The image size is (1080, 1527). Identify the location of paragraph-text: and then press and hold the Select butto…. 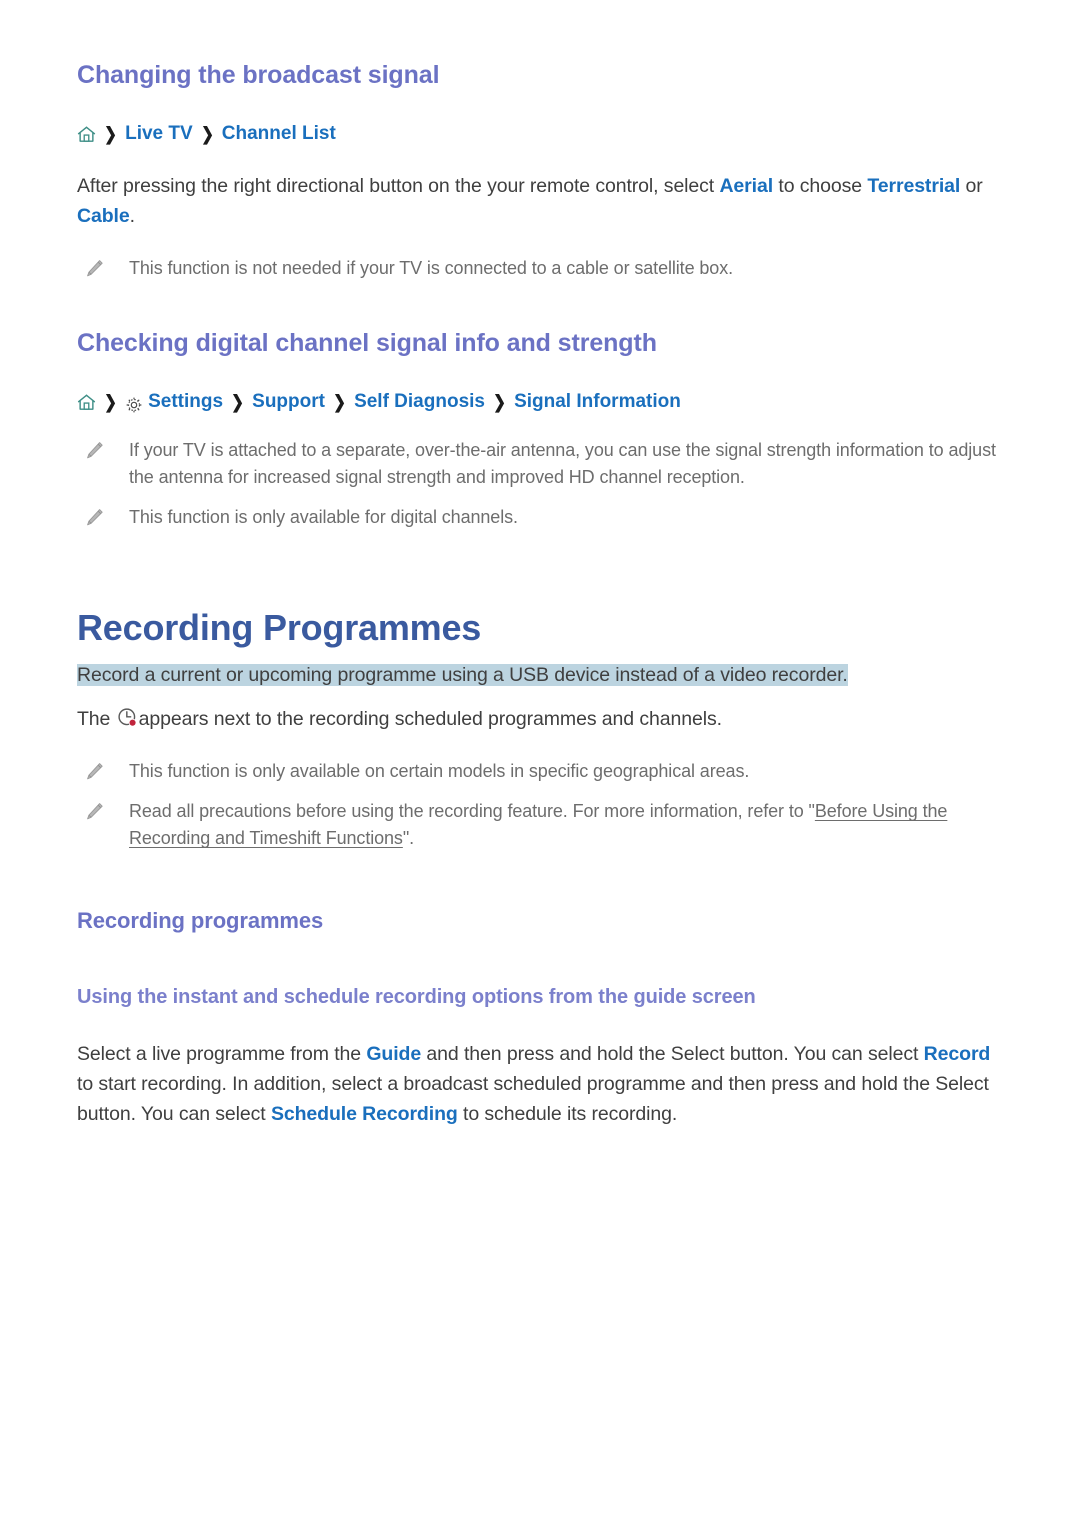
(672, 1053).